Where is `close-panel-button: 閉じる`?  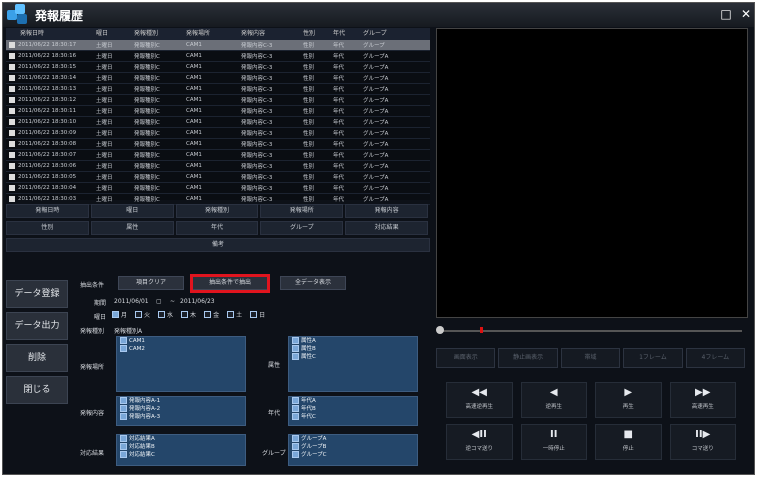 close-panel-button: 閉じる is located at coordinates (37, 390).